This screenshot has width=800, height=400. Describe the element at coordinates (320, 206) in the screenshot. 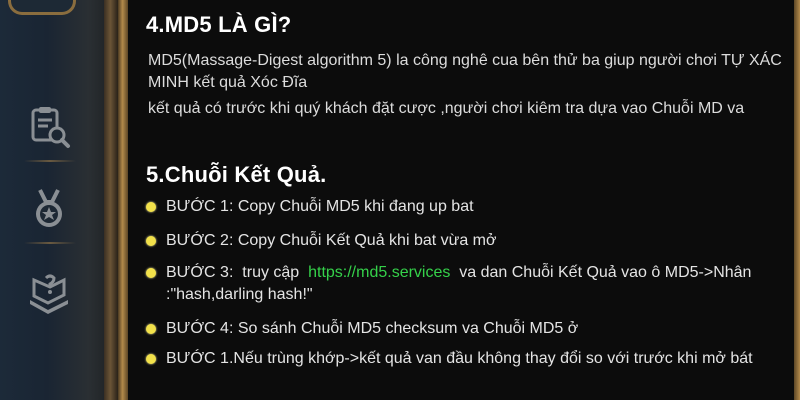

I see `step-text: BƯỚC 1: Copy Chuỗi MD5 khi đang up bat` at that location.